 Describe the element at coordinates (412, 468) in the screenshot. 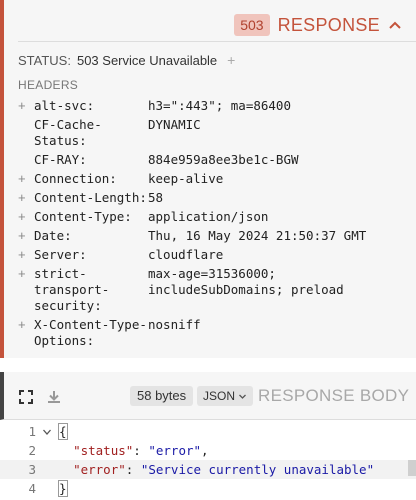

I see `scrollbar` at that location.